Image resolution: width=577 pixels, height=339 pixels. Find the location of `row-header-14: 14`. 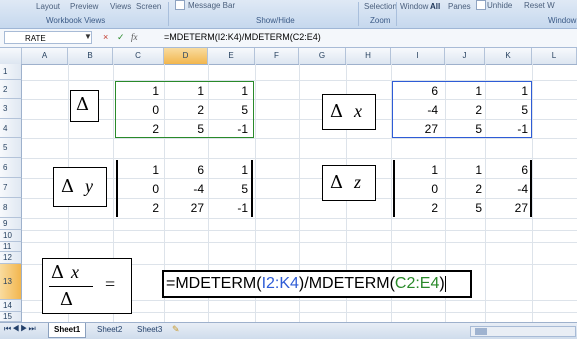

row-header-14: 14 is located at coordinates (11, 306).